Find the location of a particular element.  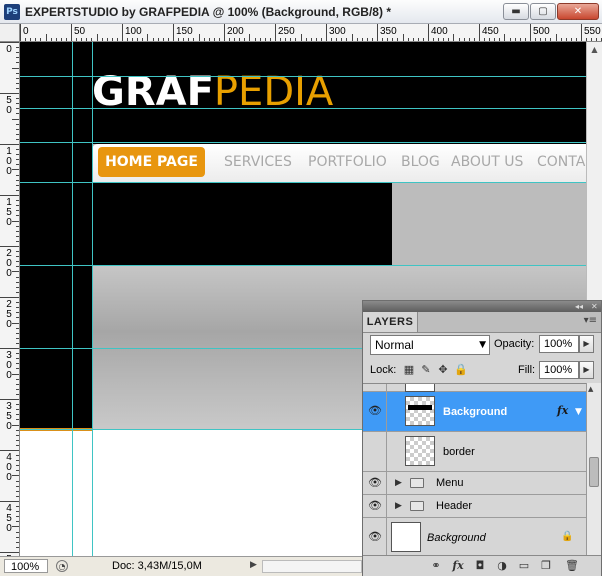

close-button: ✕ is located at coordinates (578, 11).